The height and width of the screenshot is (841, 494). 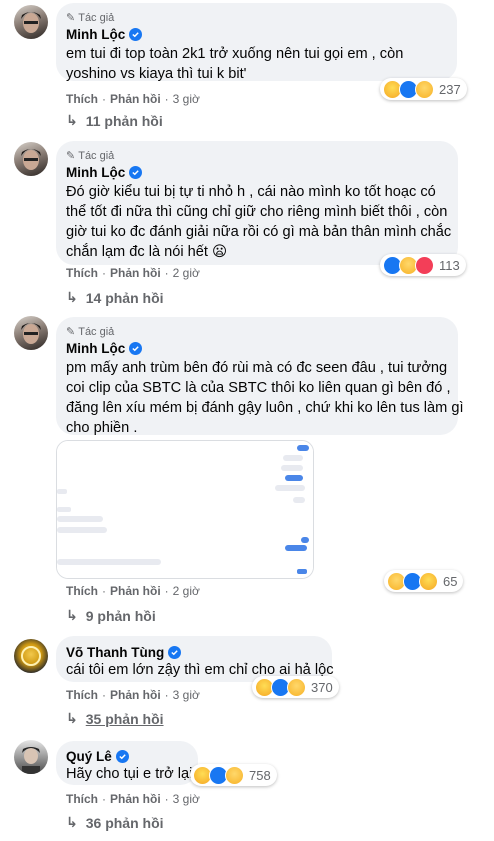 What do you see at coordinates (124, 652) in the screenshot?
I see `commenter-name: Võ Thanh Tùng` at bounding box center [124, 652].